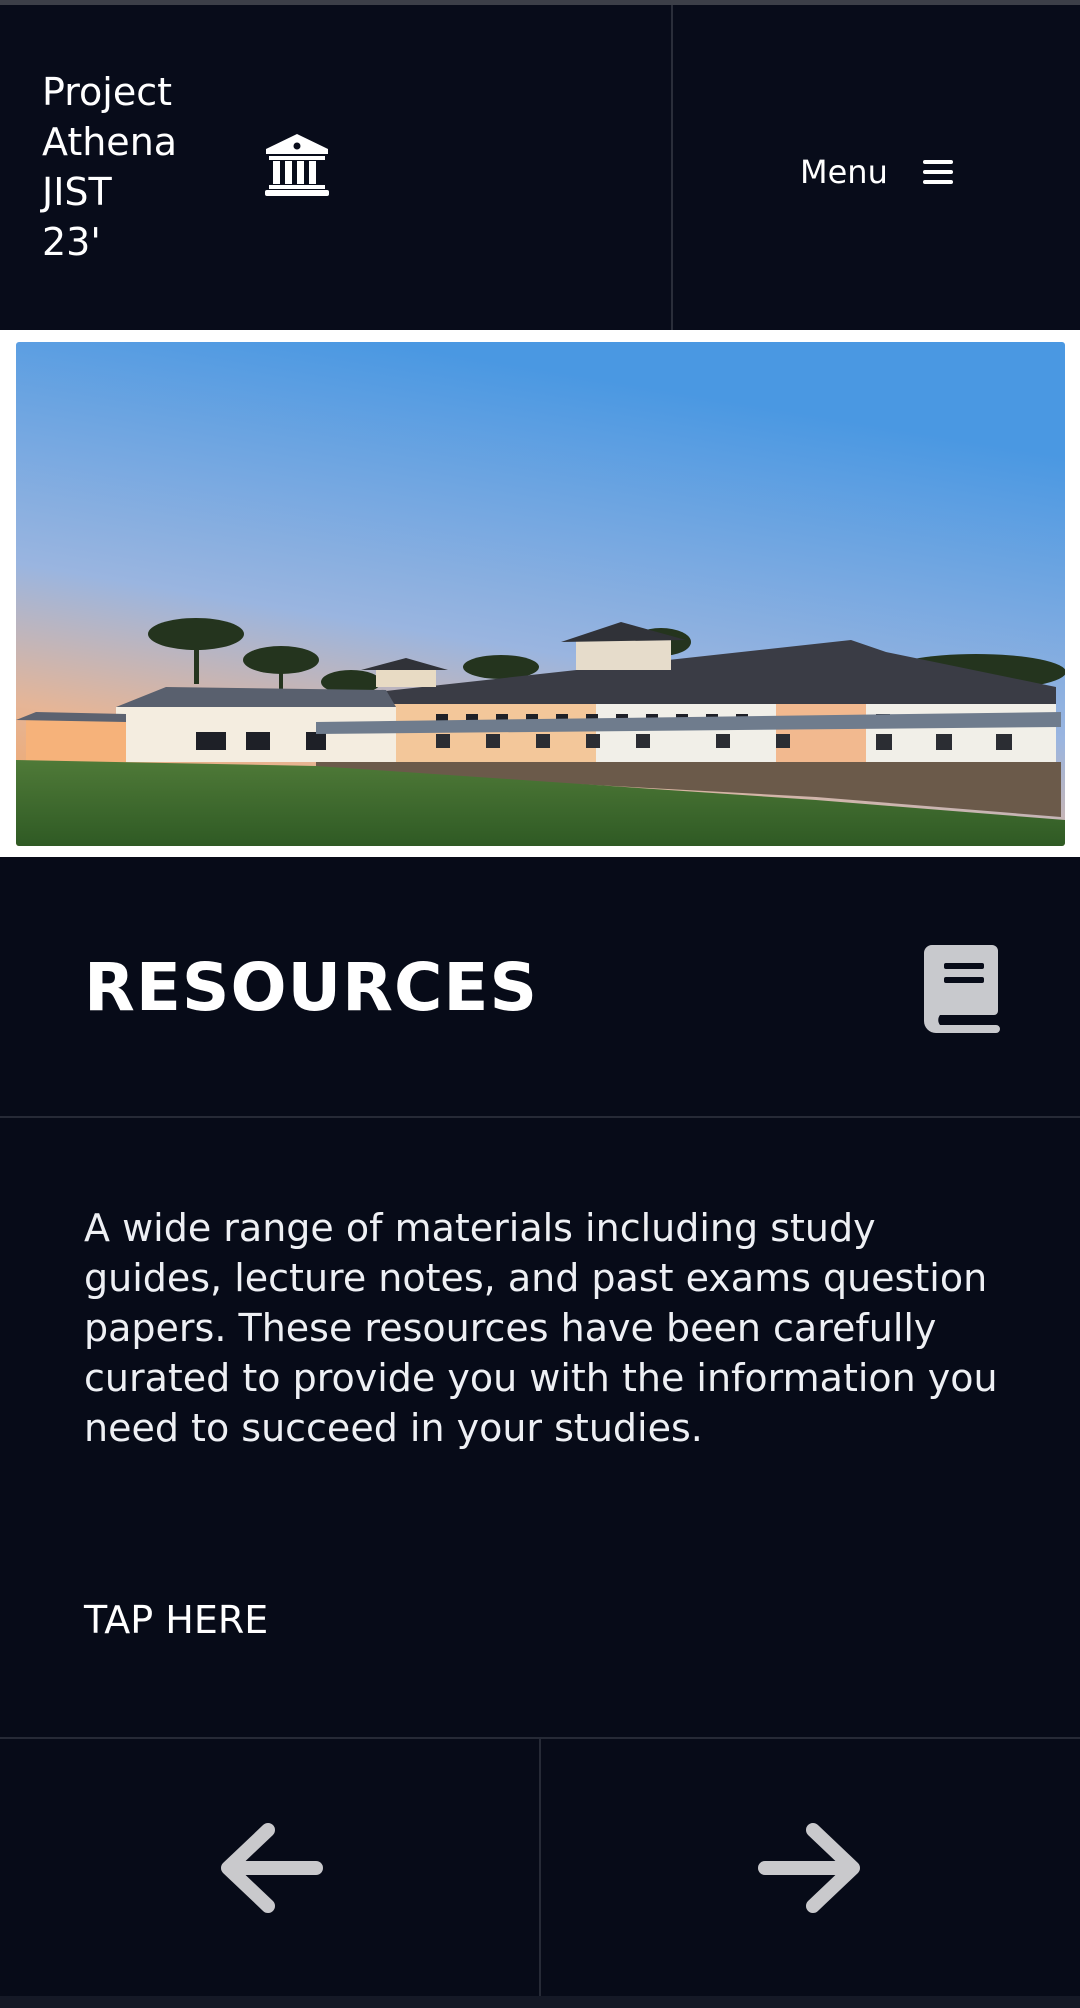  What do you see at coordinates (962, 989) in the screenshot?
I see `book-icon` at bounding box center [962, 989].